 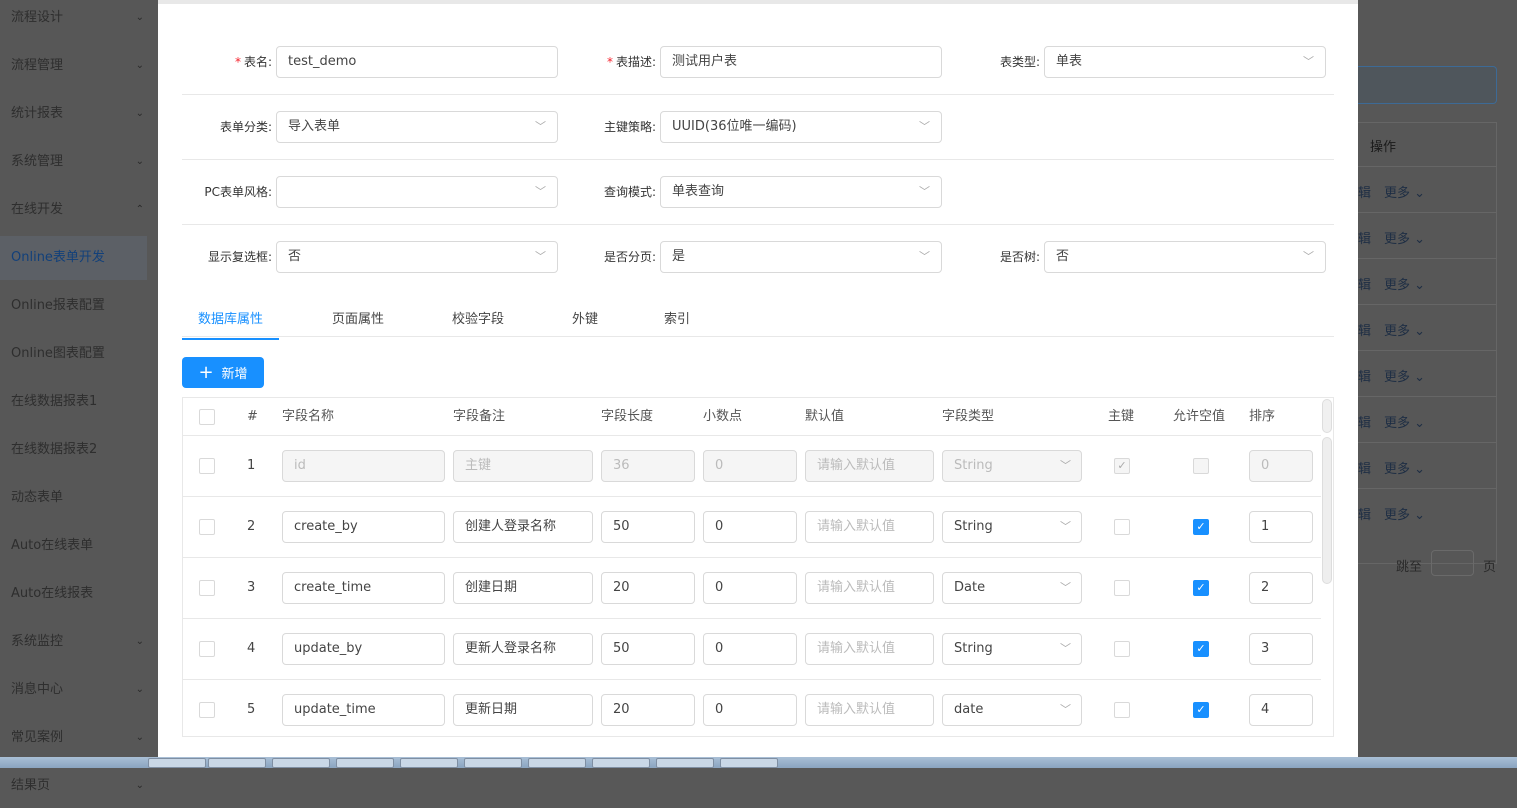 I want to click on sidebar-item: 常见案例 ⌄, so click(x=84, y=738).